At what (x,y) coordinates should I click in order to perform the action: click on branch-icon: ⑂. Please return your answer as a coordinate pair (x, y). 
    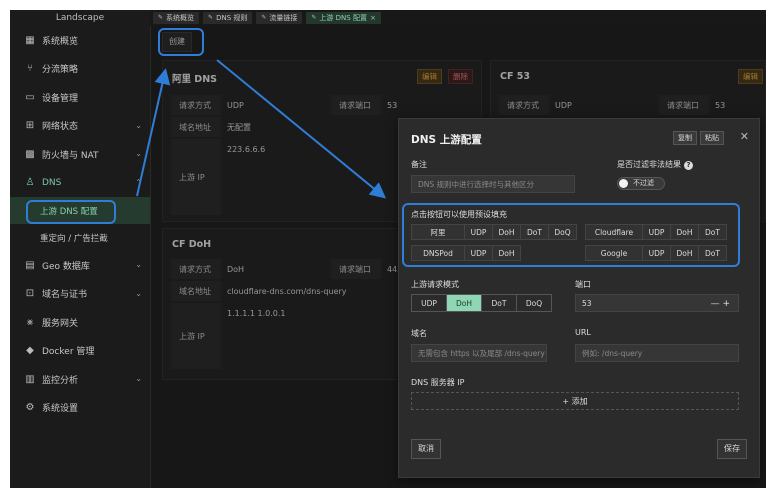
    Looking at the image, I should click on (30, 69).